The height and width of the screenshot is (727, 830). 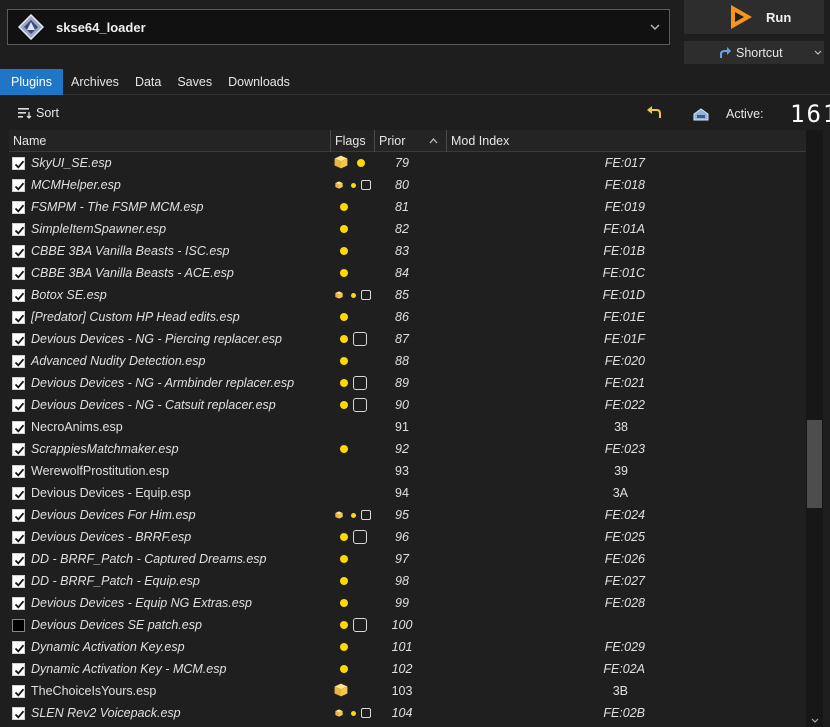 I want to click on plugin-priority: 100, so click(x=402, y=625).